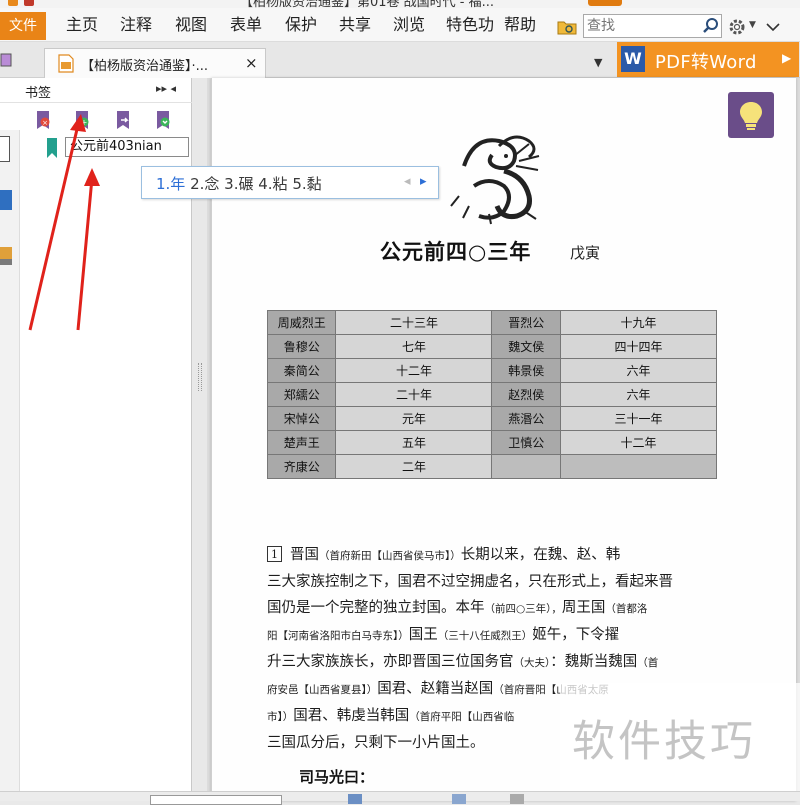 The width and height of the screenshot is (800, 805). What do you see at coordinates (435, 689) in the screenshot?
I see `text-run: 国君、赵籍当赵国` at bounding box center [435, 689].